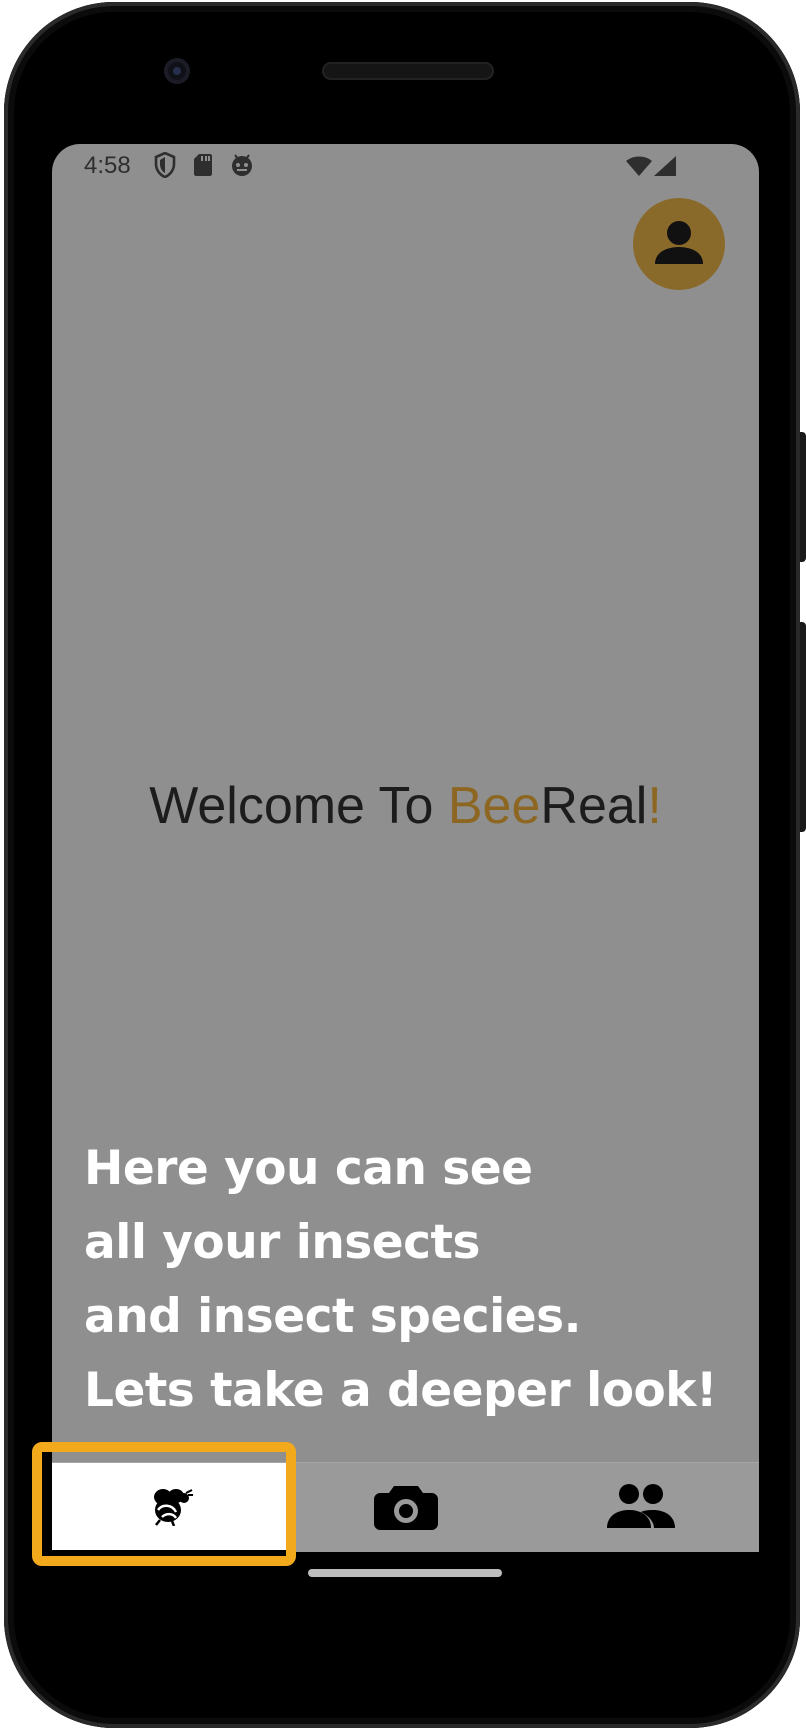  I want to click on home-indicator, so click(405, 1573).